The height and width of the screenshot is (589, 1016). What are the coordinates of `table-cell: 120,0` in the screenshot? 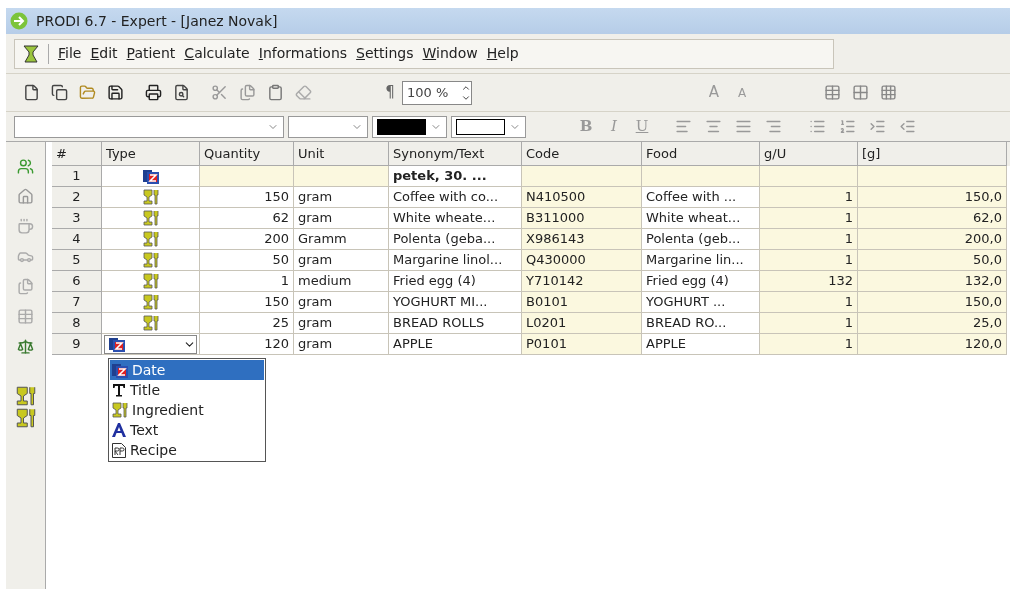 It's located at (932, 344).